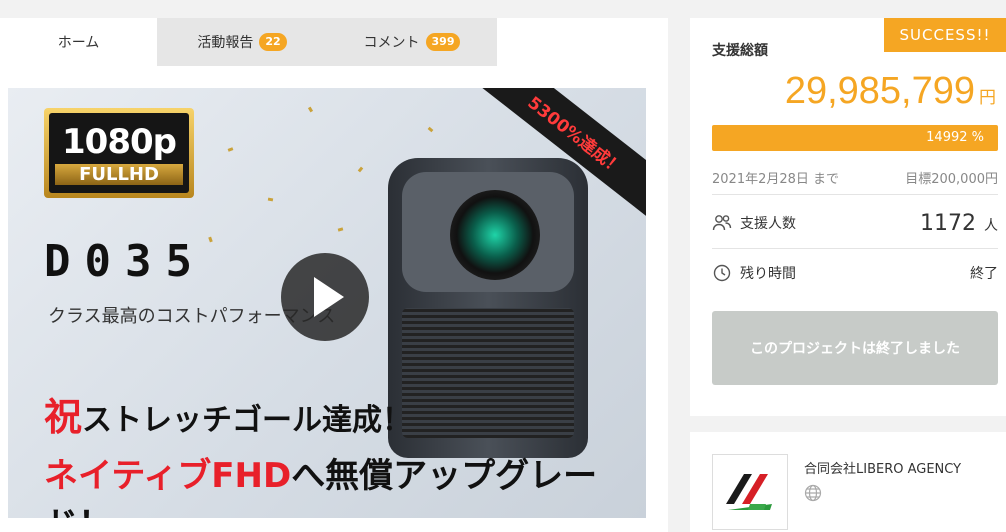 This screenshot has width=1006, height=532. Describe the element at coordinates (991, 225) in the screenshot. I see `supporters-unit: 人` at that location.